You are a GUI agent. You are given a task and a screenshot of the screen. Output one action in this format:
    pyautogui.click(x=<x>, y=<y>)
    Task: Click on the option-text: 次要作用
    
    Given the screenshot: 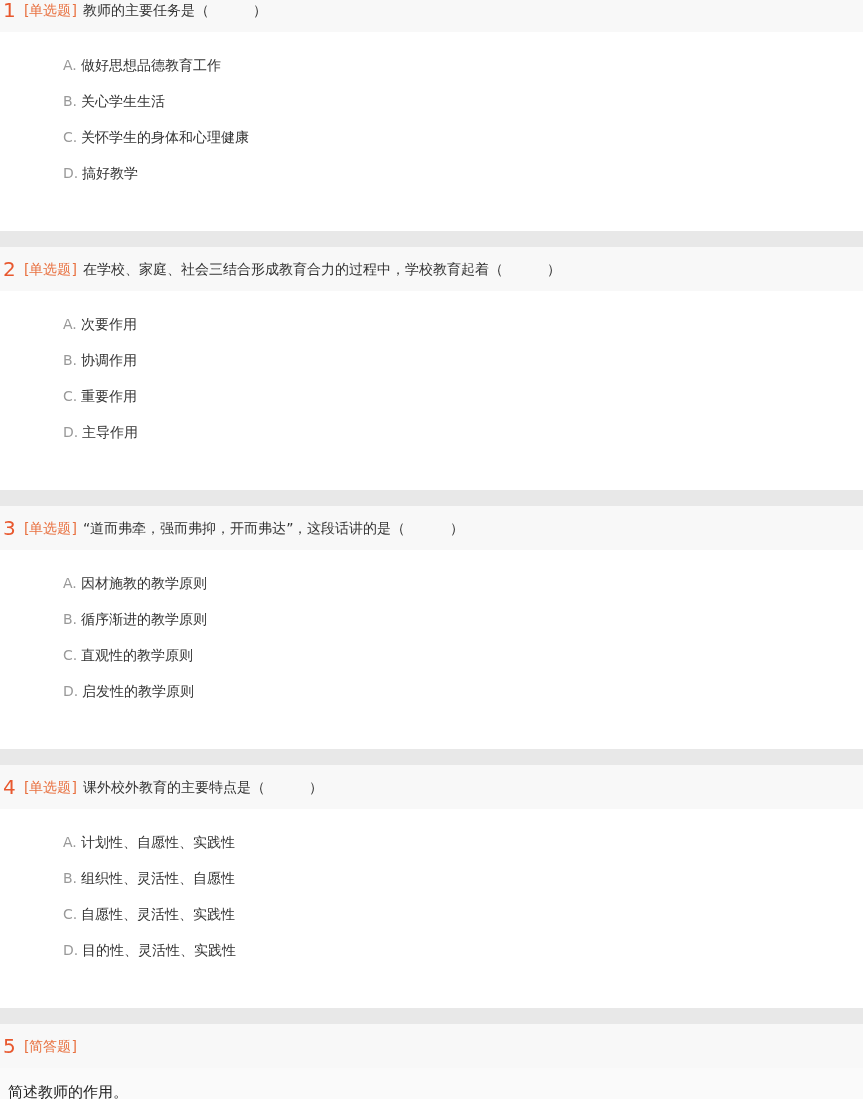 What is the action you would take?
    pyautogui.click(x=108, y=324)
    